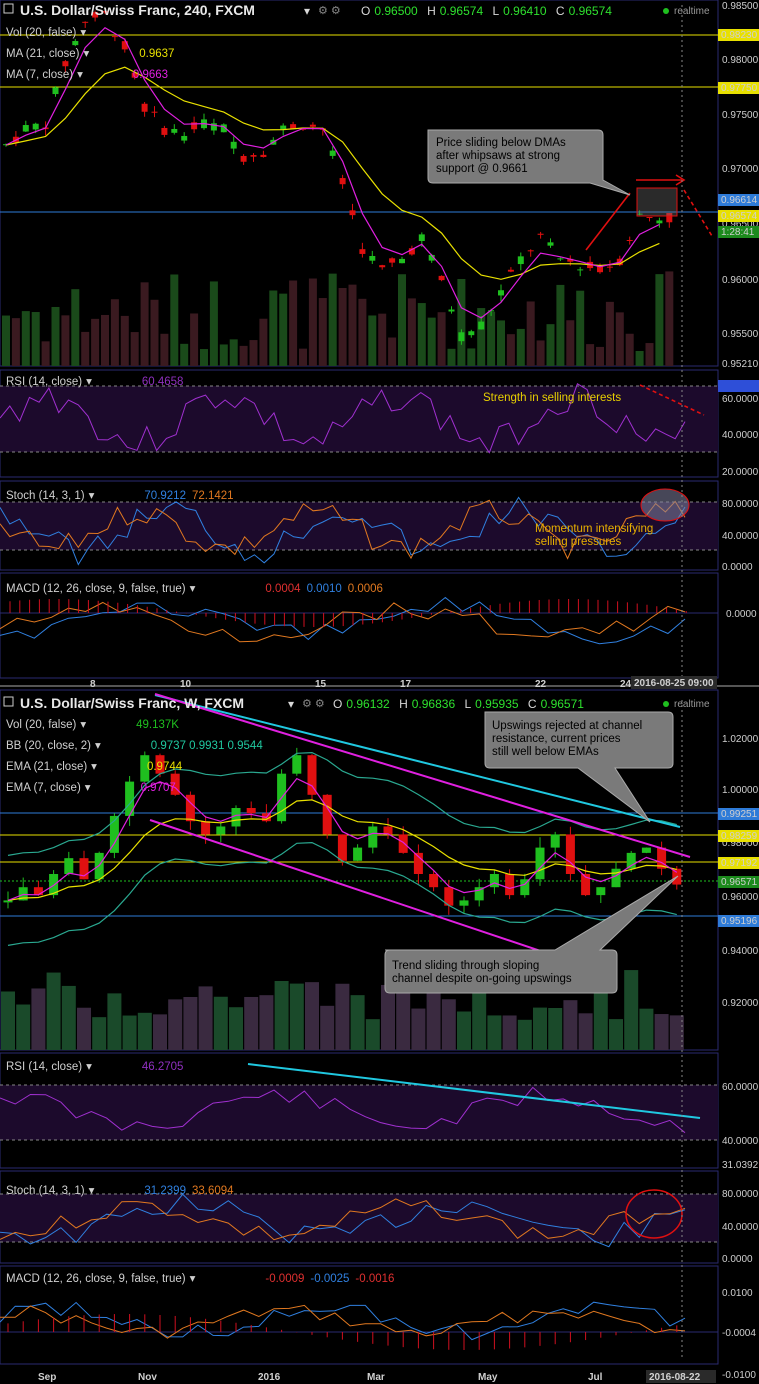  I want to click on legend-item: EMA (7, close) ▾ 0.9707, so click(91, 788).